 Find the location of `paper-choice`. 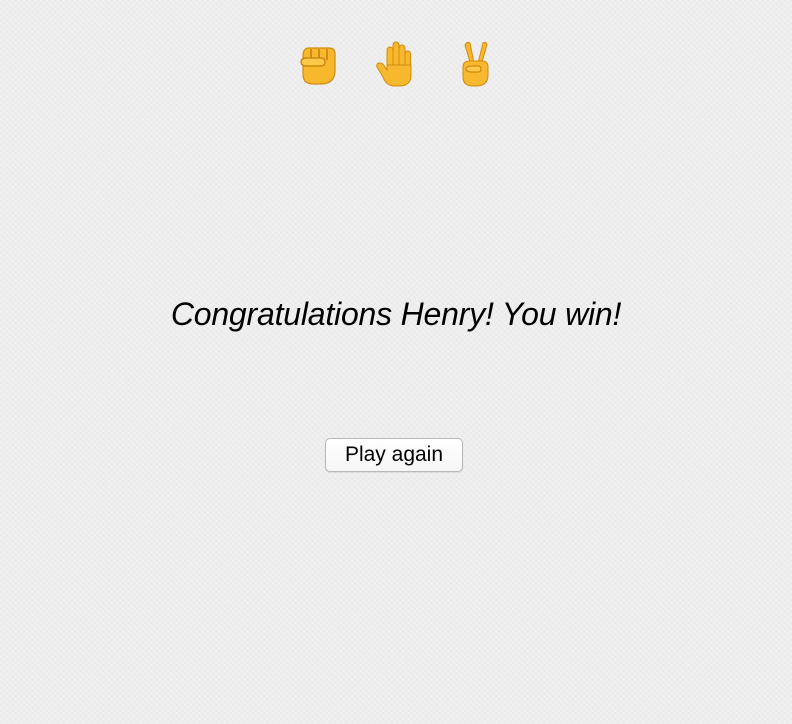

paper-choice is located at coordinates (396, 64).